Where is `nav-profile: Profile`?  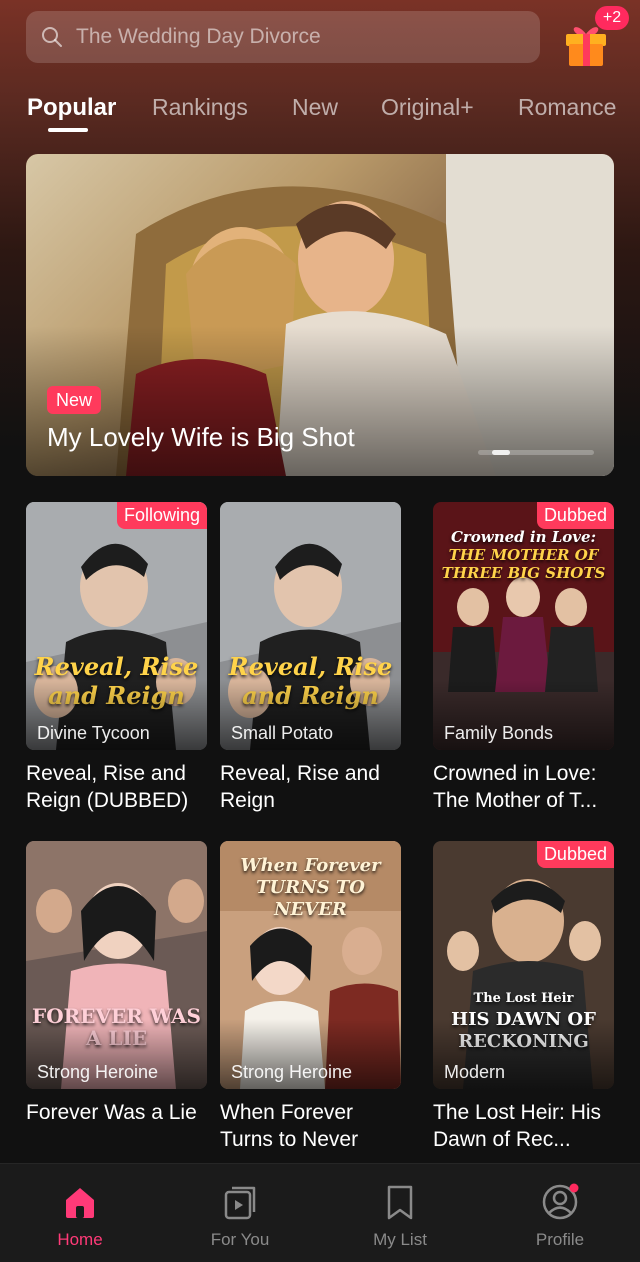 nav-profile: Profile is located at coordinates (560, 1213).